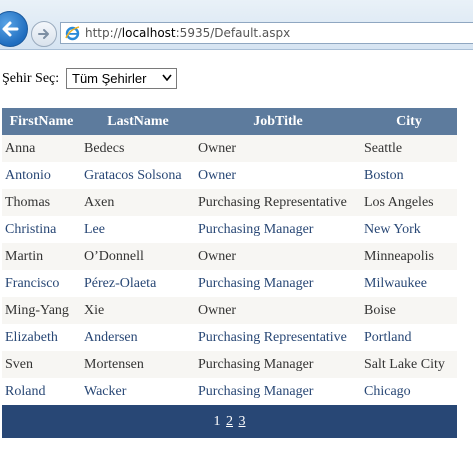 The height and width of the screenshot is (457, 473). I want to click on pager-page-link: 3, so click(242, 421).